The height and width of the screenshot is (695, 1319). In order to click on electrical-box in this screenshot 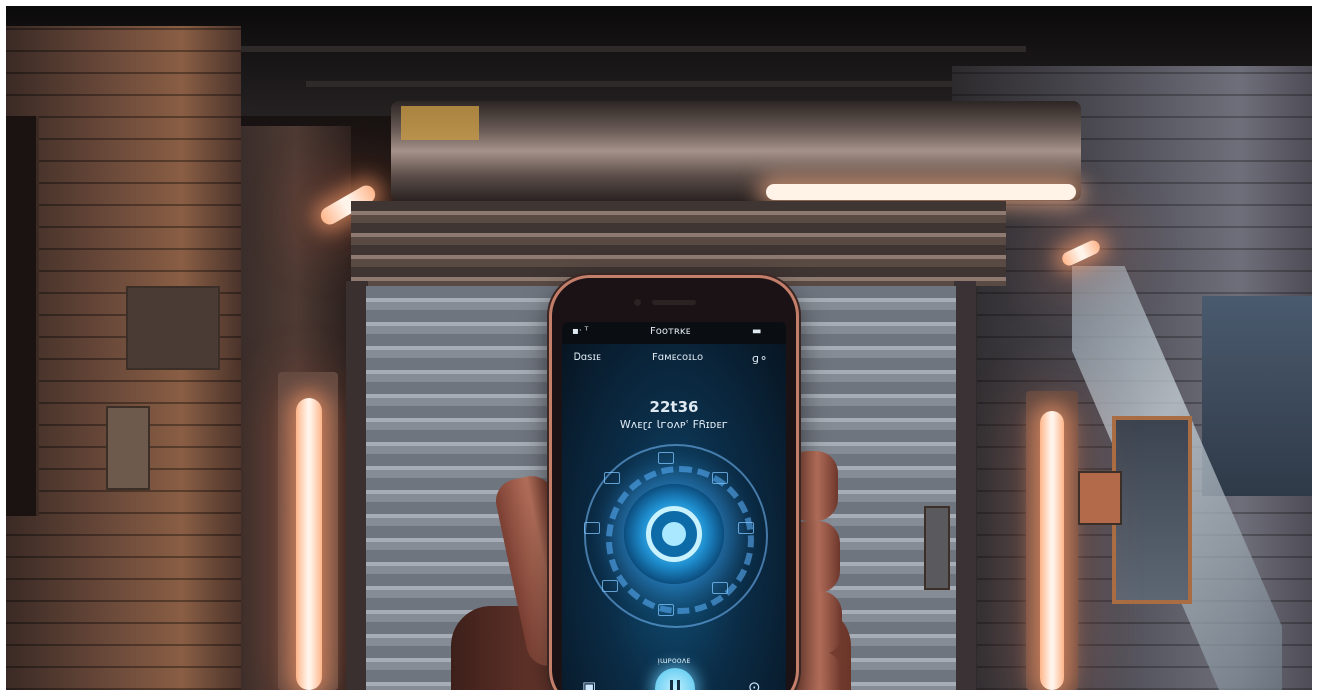, I will do `click(128, 448)`.